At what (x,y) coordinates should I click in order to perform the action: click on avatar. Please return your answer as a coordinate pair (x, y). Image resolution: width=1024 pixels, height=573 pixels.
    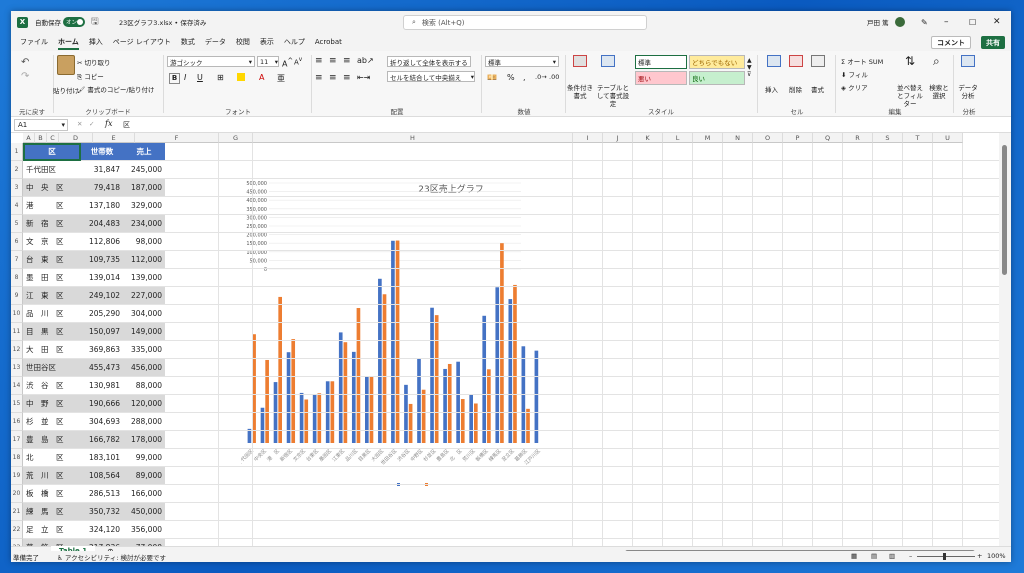
    Looking at the image, I should click on (900, 22).